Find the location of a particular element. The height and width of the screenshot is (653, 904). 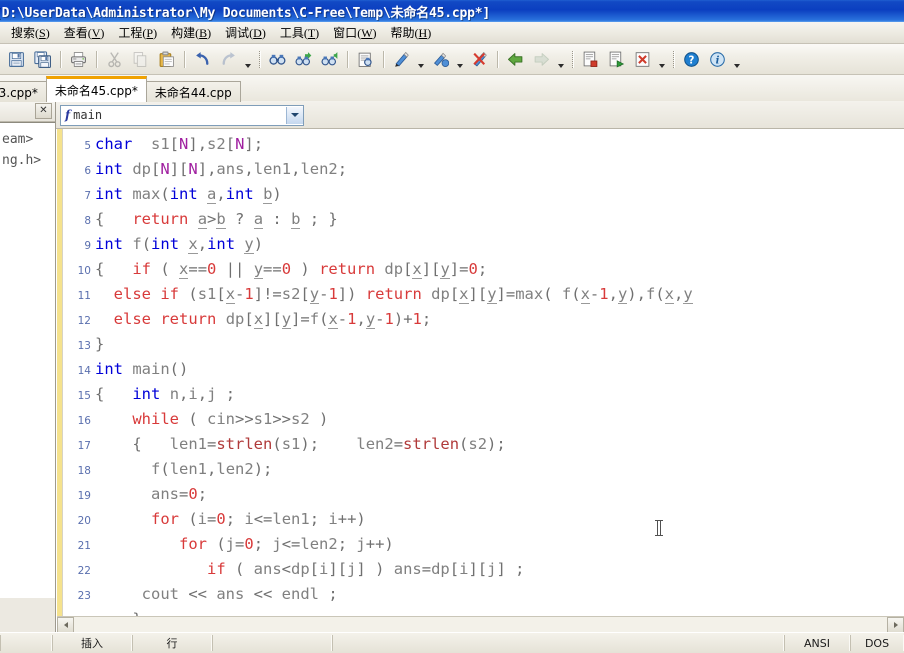

left-panel-footer is located at coordinates (27, 615).